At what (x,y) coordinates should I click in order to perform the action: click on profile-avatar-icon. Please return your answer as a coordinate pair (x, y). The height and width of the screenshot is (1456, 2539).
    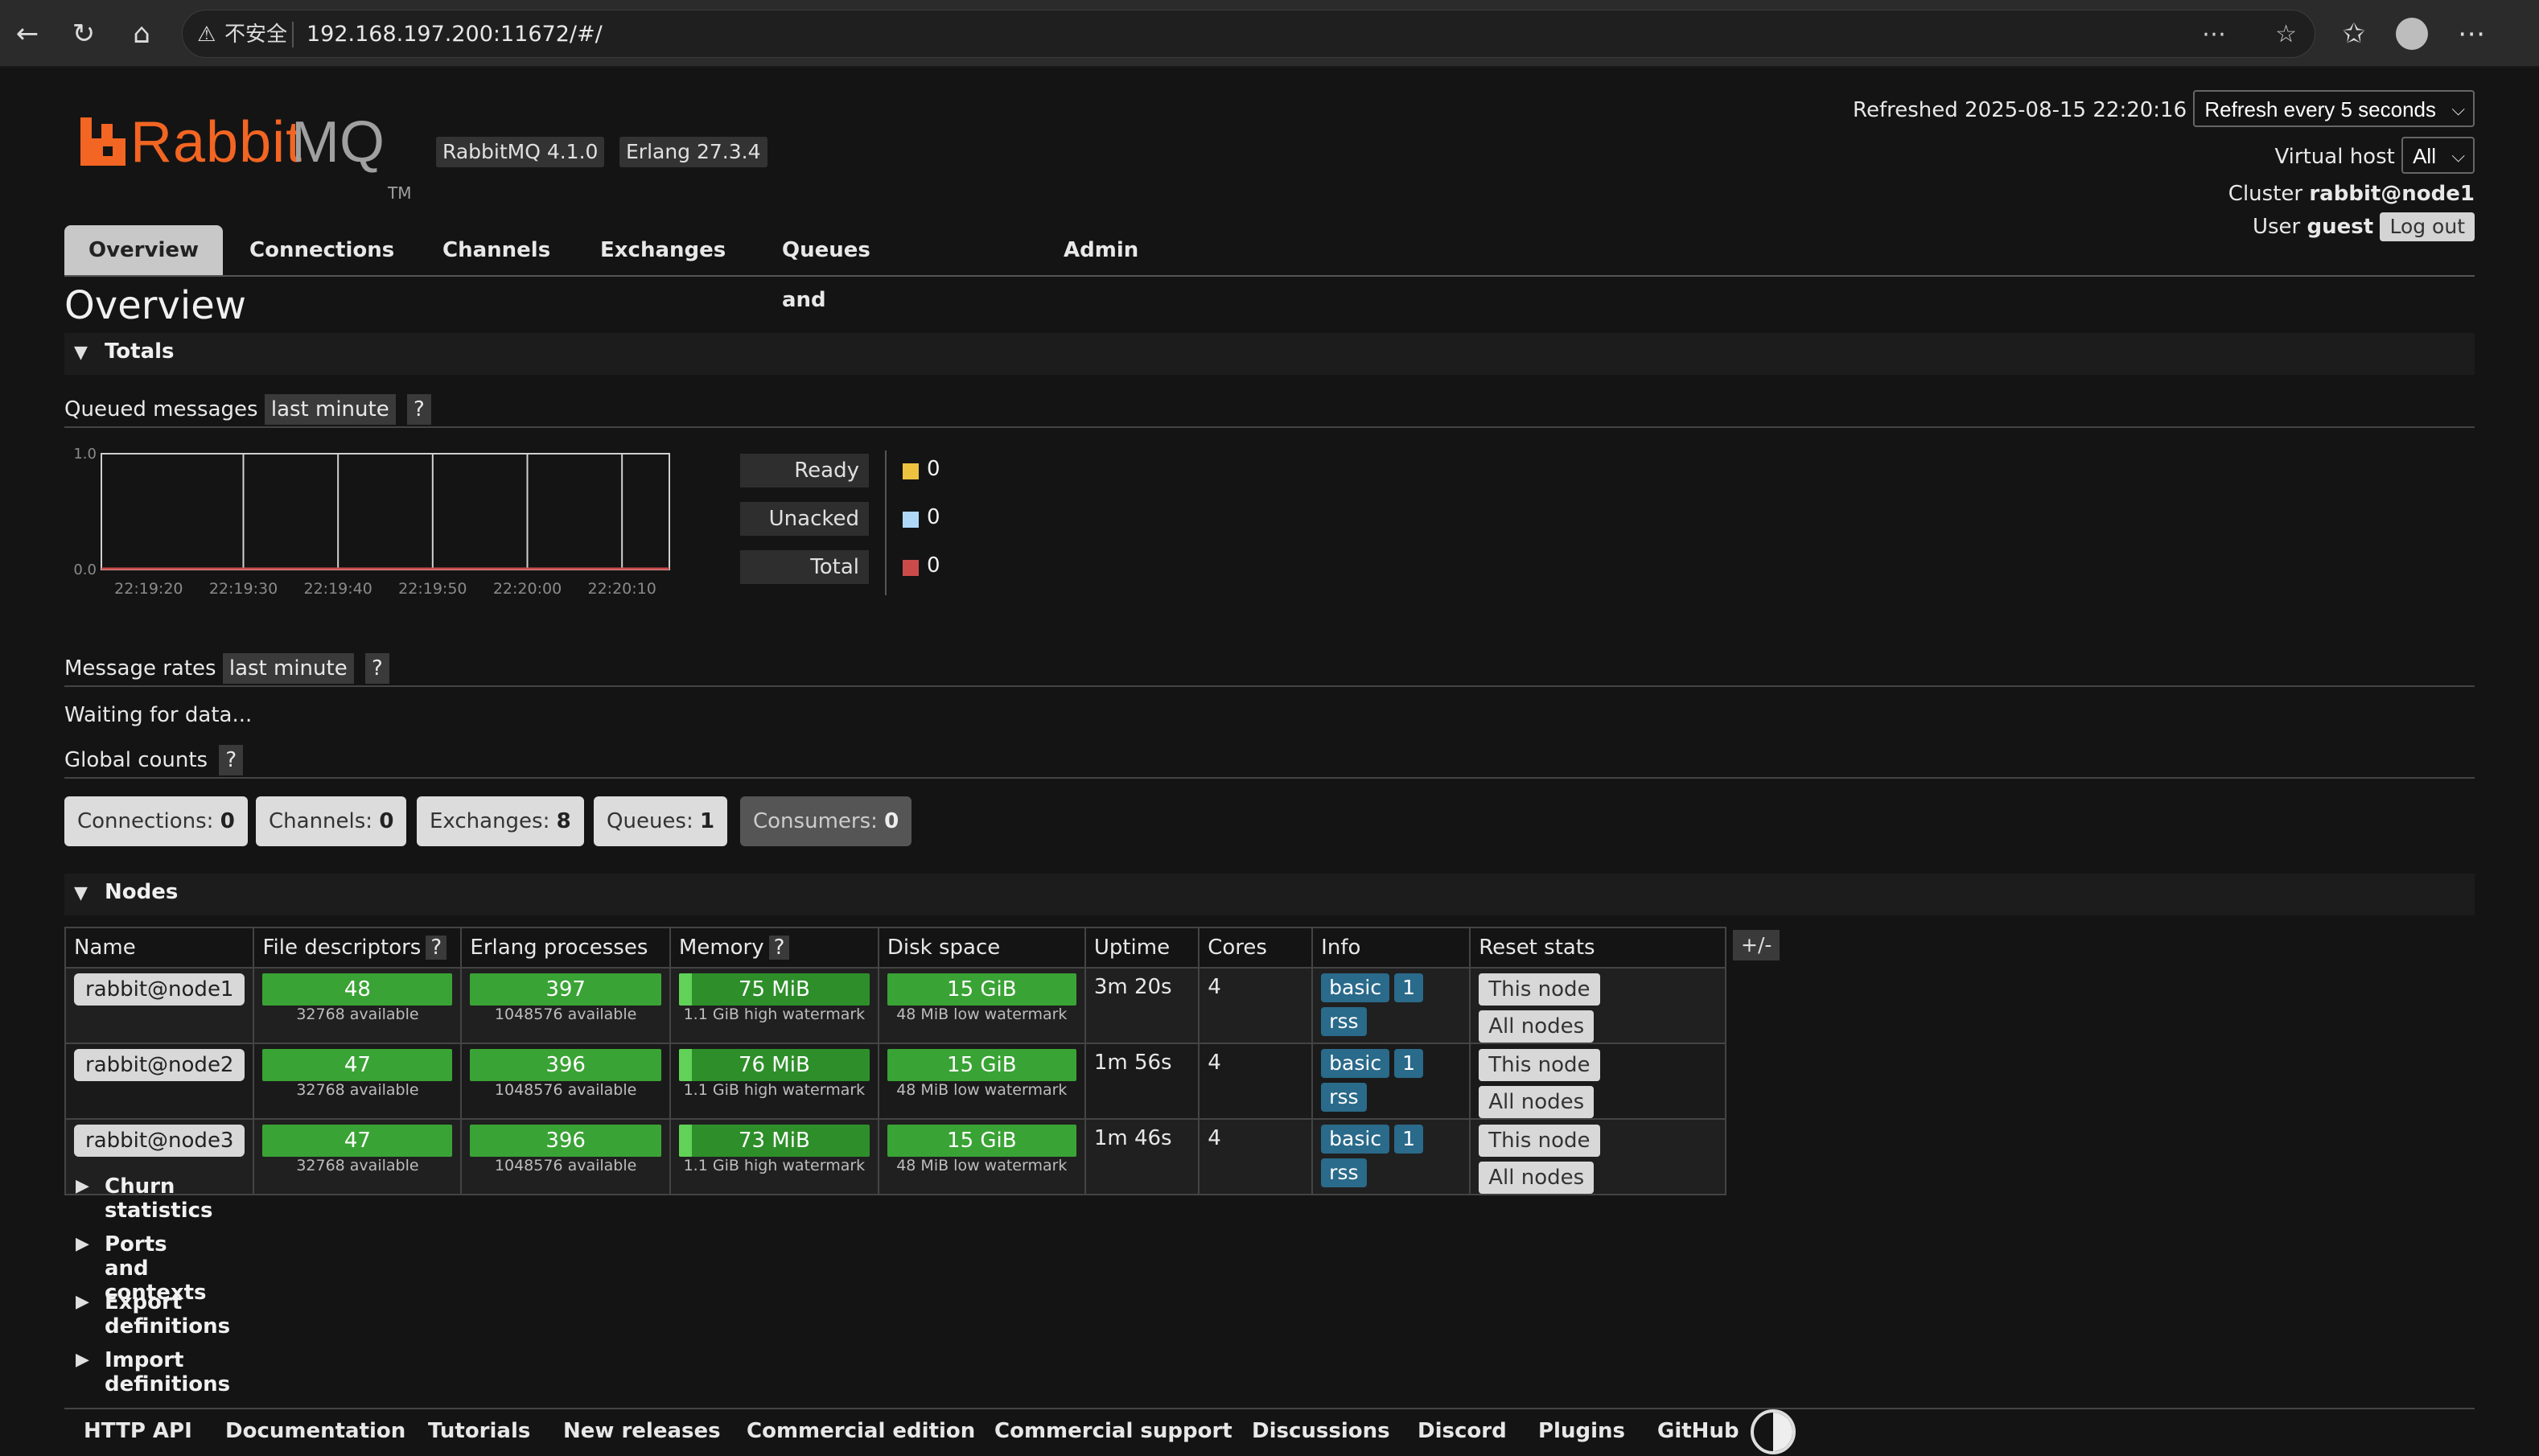
    Looking at the image, I should click on (2412, 34).